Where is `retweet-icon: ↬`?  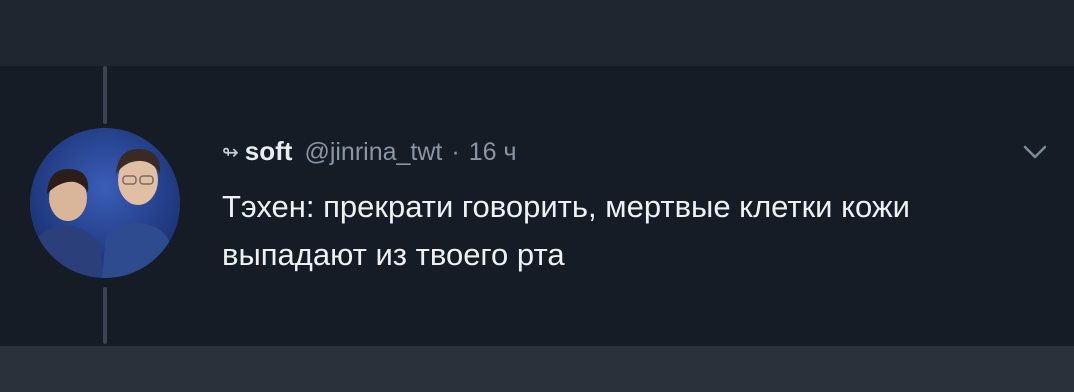 retweet-icon: ↬ is located at coordinates (230, 153).